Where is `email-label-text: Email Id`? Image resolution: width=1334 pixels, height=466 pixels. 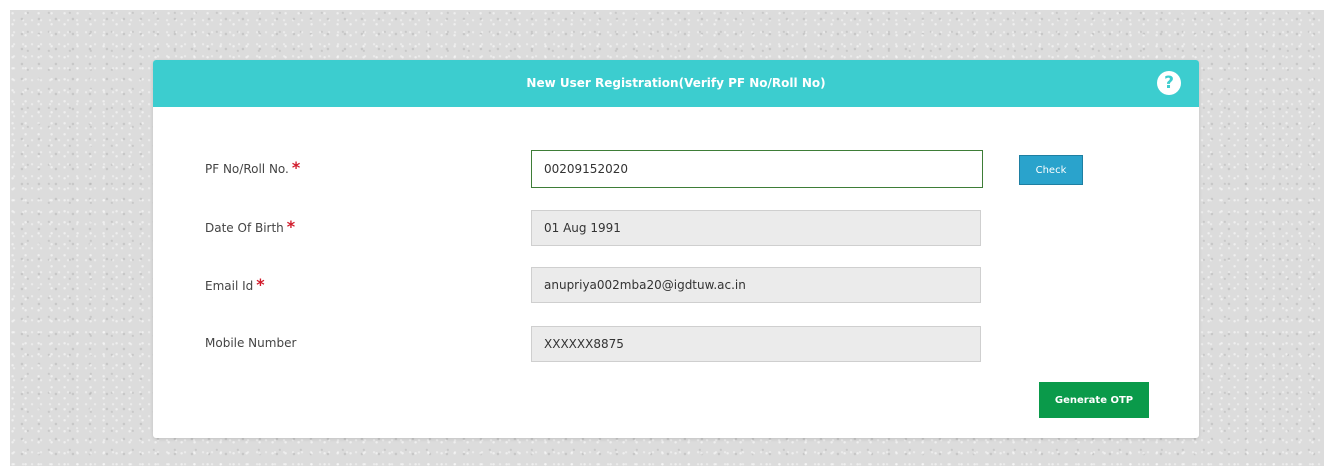 email-label-text: Email Id is located at coordinates (229, 286).